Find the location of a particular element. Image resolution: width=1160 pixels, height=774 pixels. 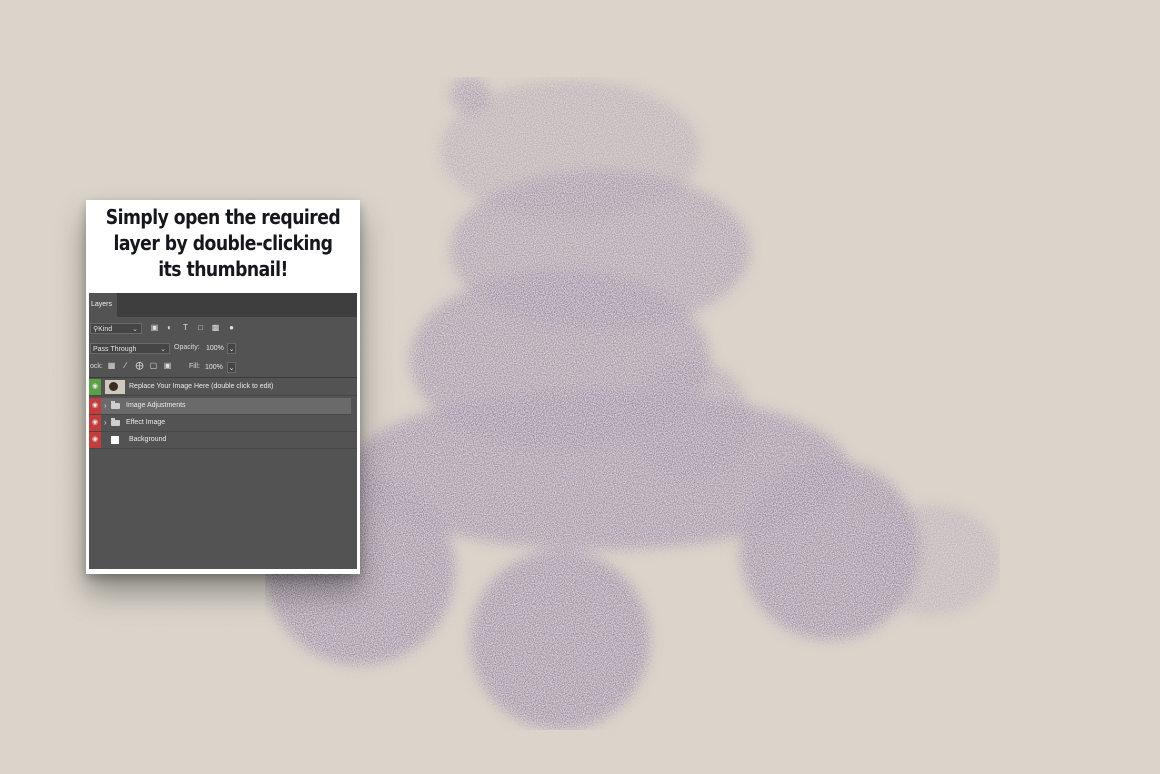

type-filter-icon: T is located at coordinates (185, 327).